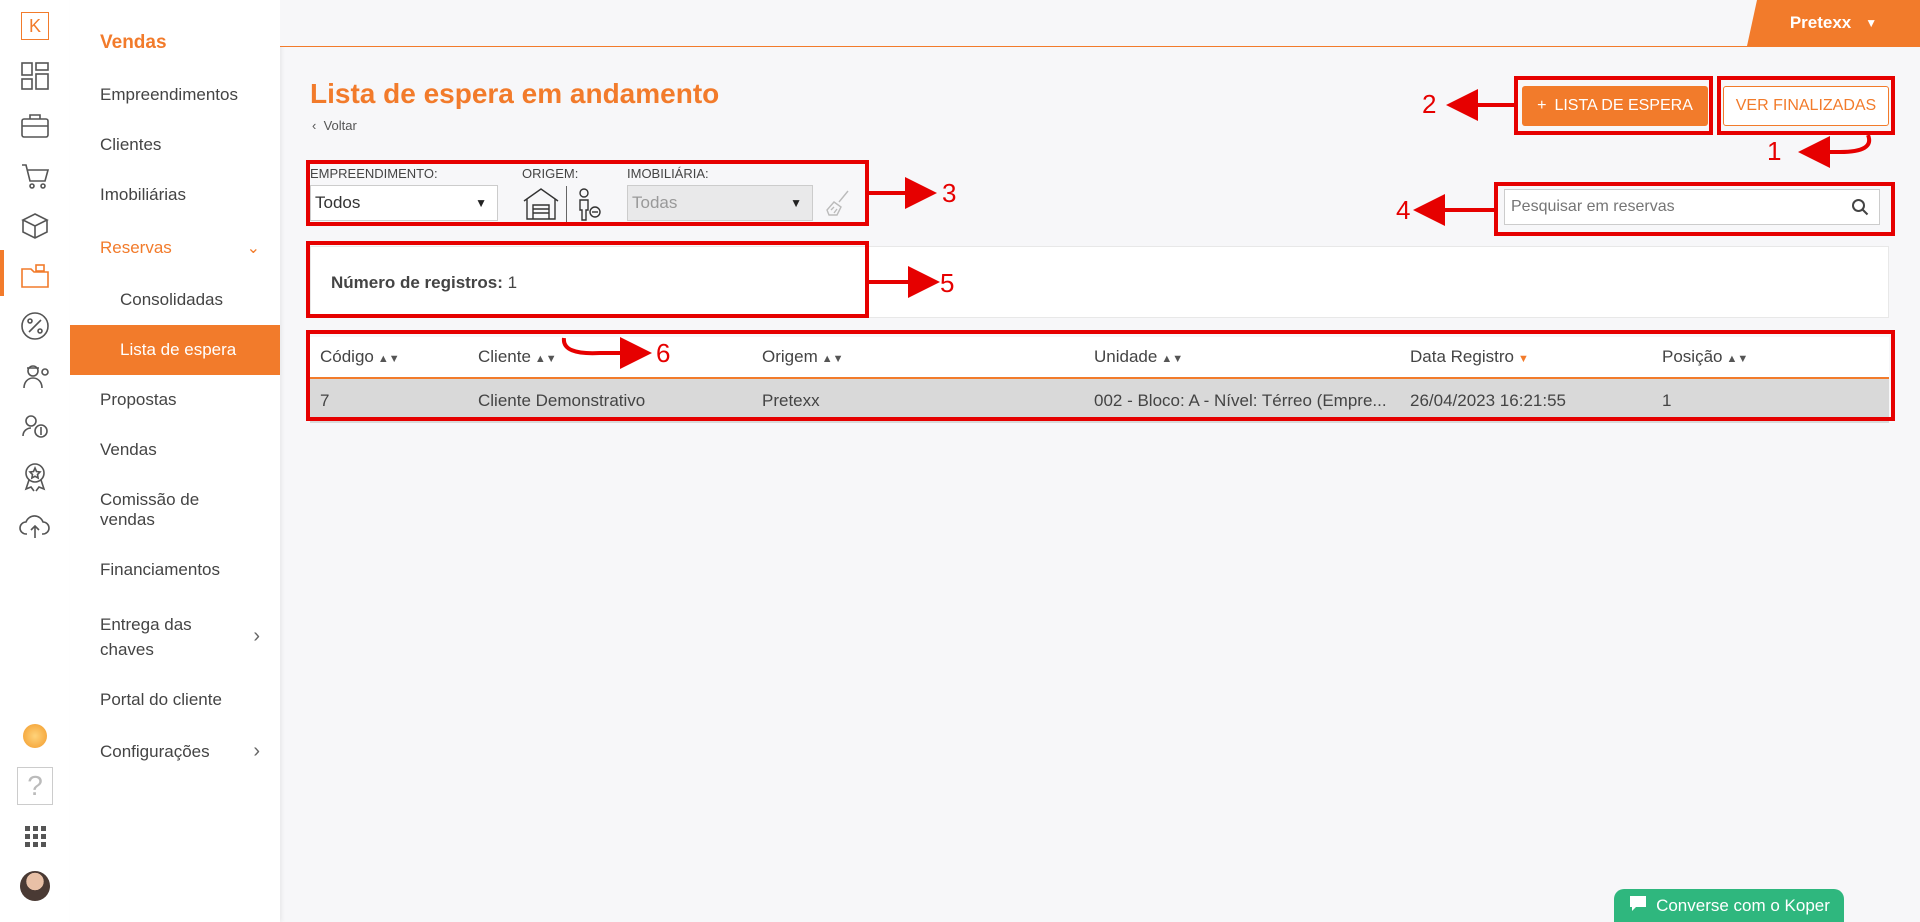 This screenshot has height=922, width=1920. Describe the element at coordinates (947, 283) in the screenshot. I see `annotation-number-5: 5` at that location.